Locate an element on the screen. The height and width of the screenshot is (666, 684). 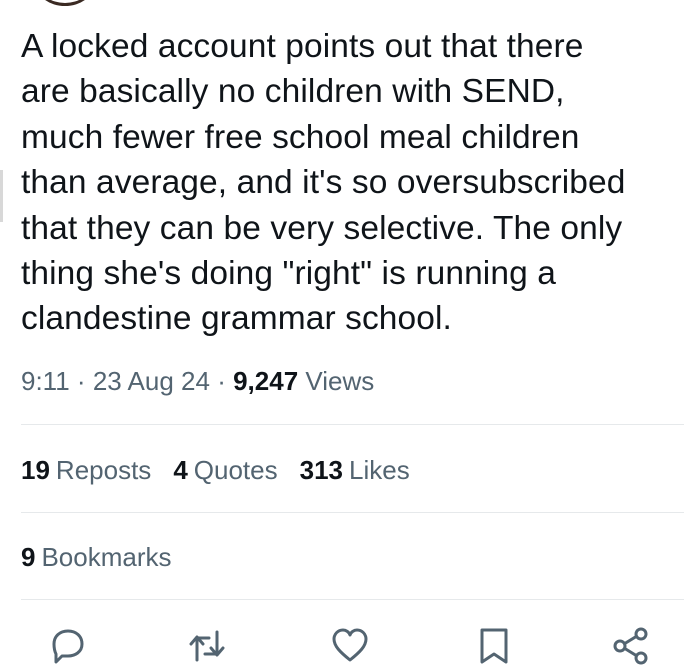
likes-link: 313 Likes is located at coordinates (355, 470).